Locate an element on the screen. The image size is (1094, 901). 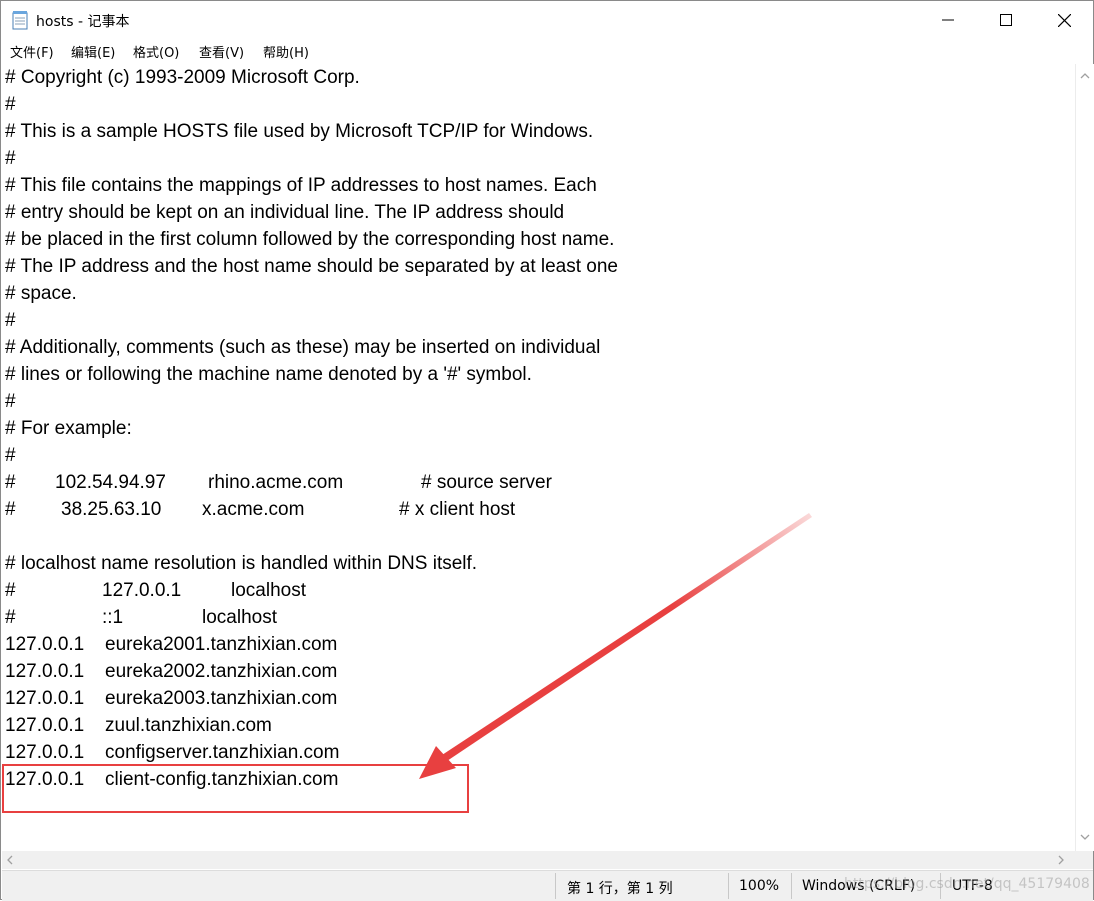
title-bar: hosts - 记事本 is located at coordinates (547, 20).